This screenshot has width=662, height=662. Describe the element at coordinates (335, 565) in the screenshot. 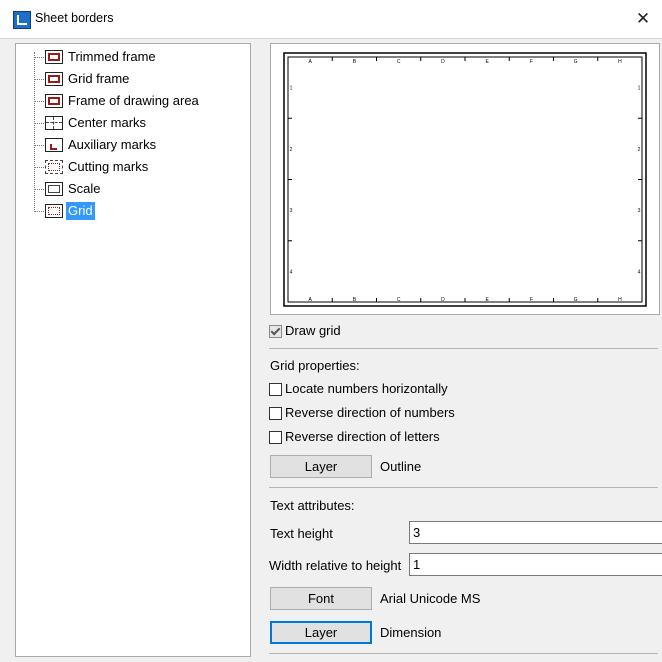

I see `width-relative-label: Width relative to height` at that location.